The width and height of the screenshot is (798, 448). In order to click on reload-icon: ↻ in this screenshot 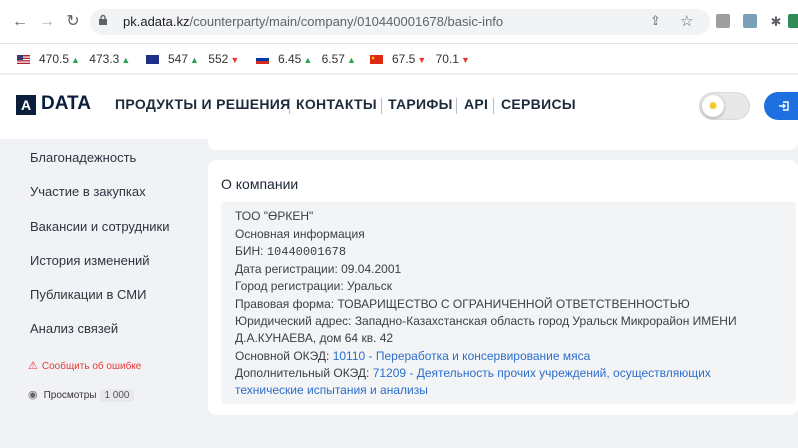, I will do `click(73, 22)`.